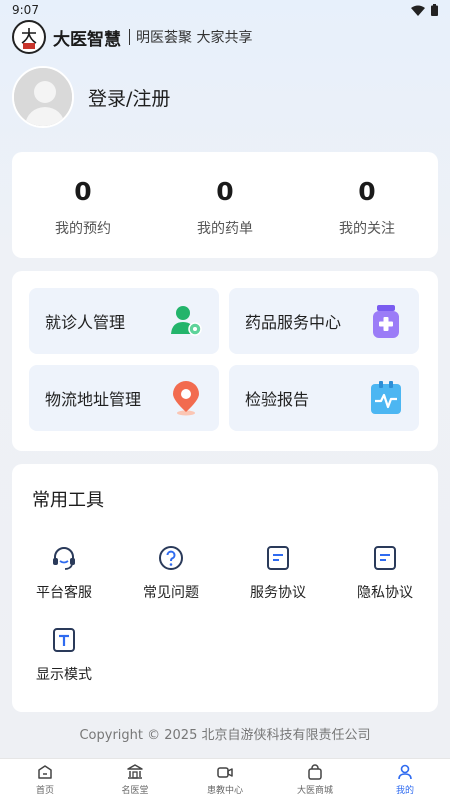  What do you see at coordinates (278, 593) in the screenshot?
I see `tool-label: 服务协议` at bounding box center [278, 593].